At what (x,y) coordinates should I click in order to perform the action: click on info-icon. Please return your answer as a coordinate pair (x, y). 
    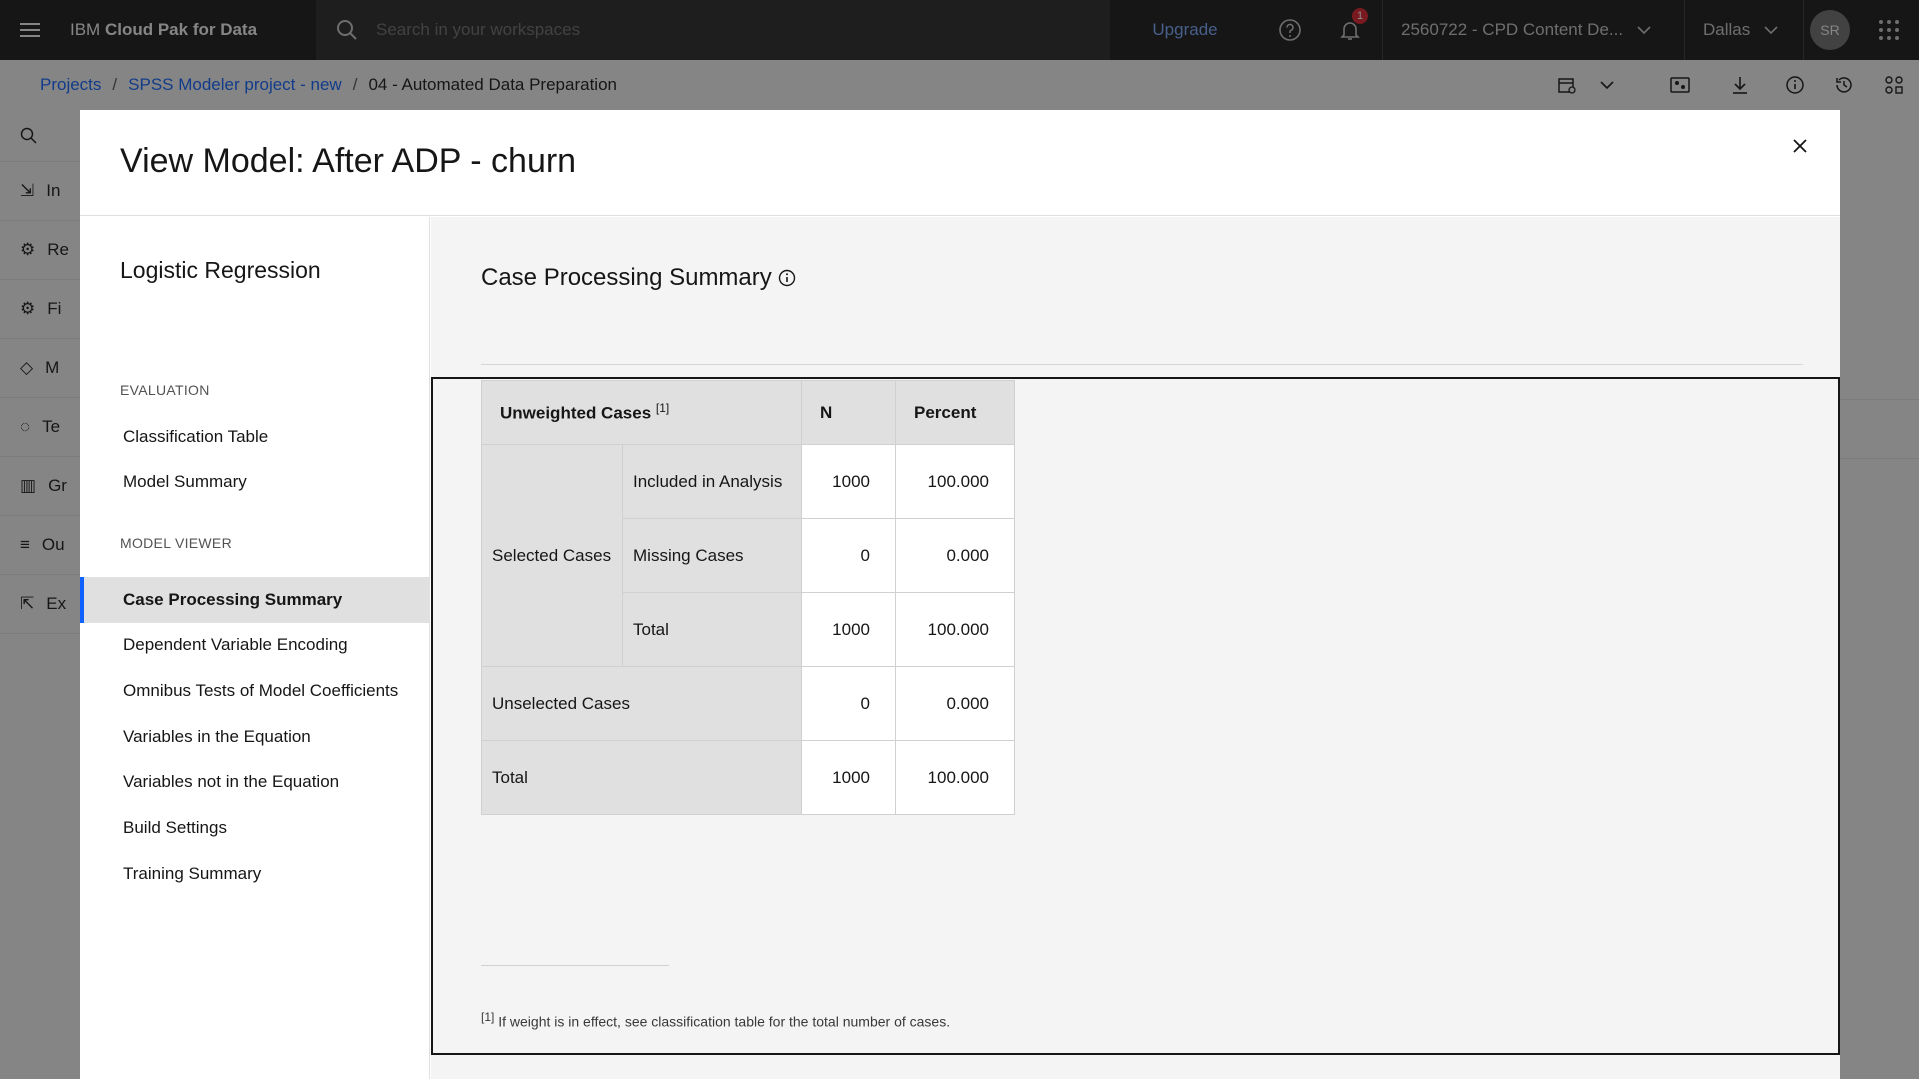
    Looking at the image, I should click on (786, 278).